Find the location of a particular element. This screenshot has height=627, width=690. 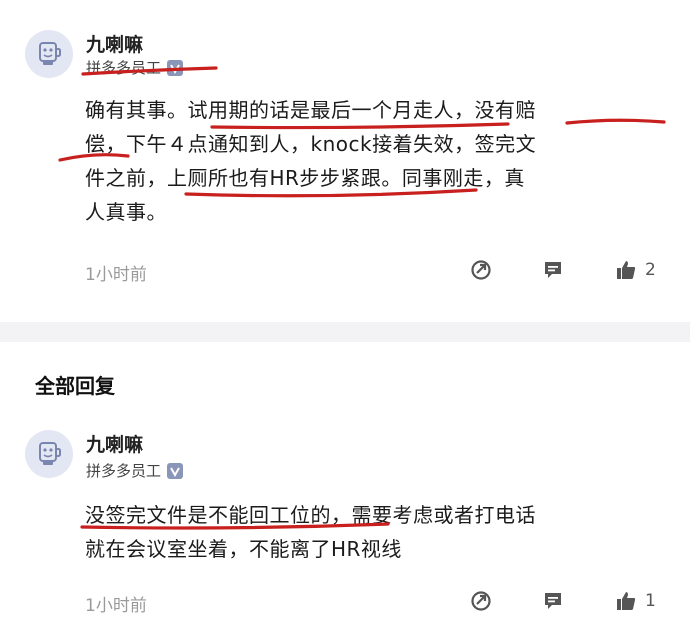

avatar is located at coordinates (49, 454).